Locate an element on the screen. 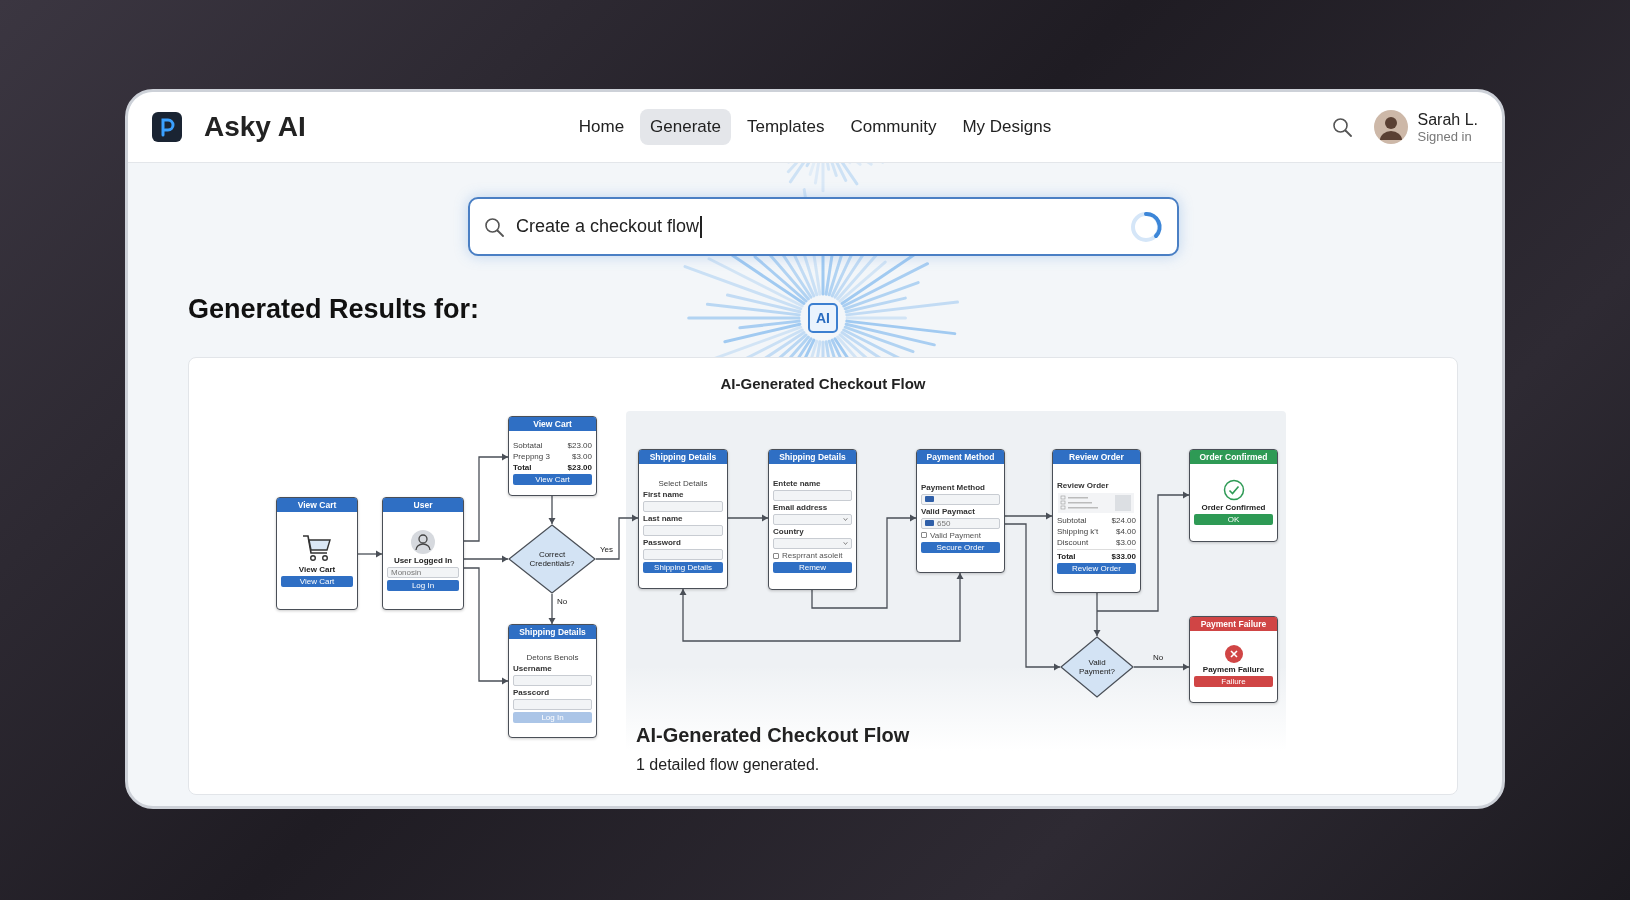  nav-tab: My Designs is located at coordinates (1007, 127).